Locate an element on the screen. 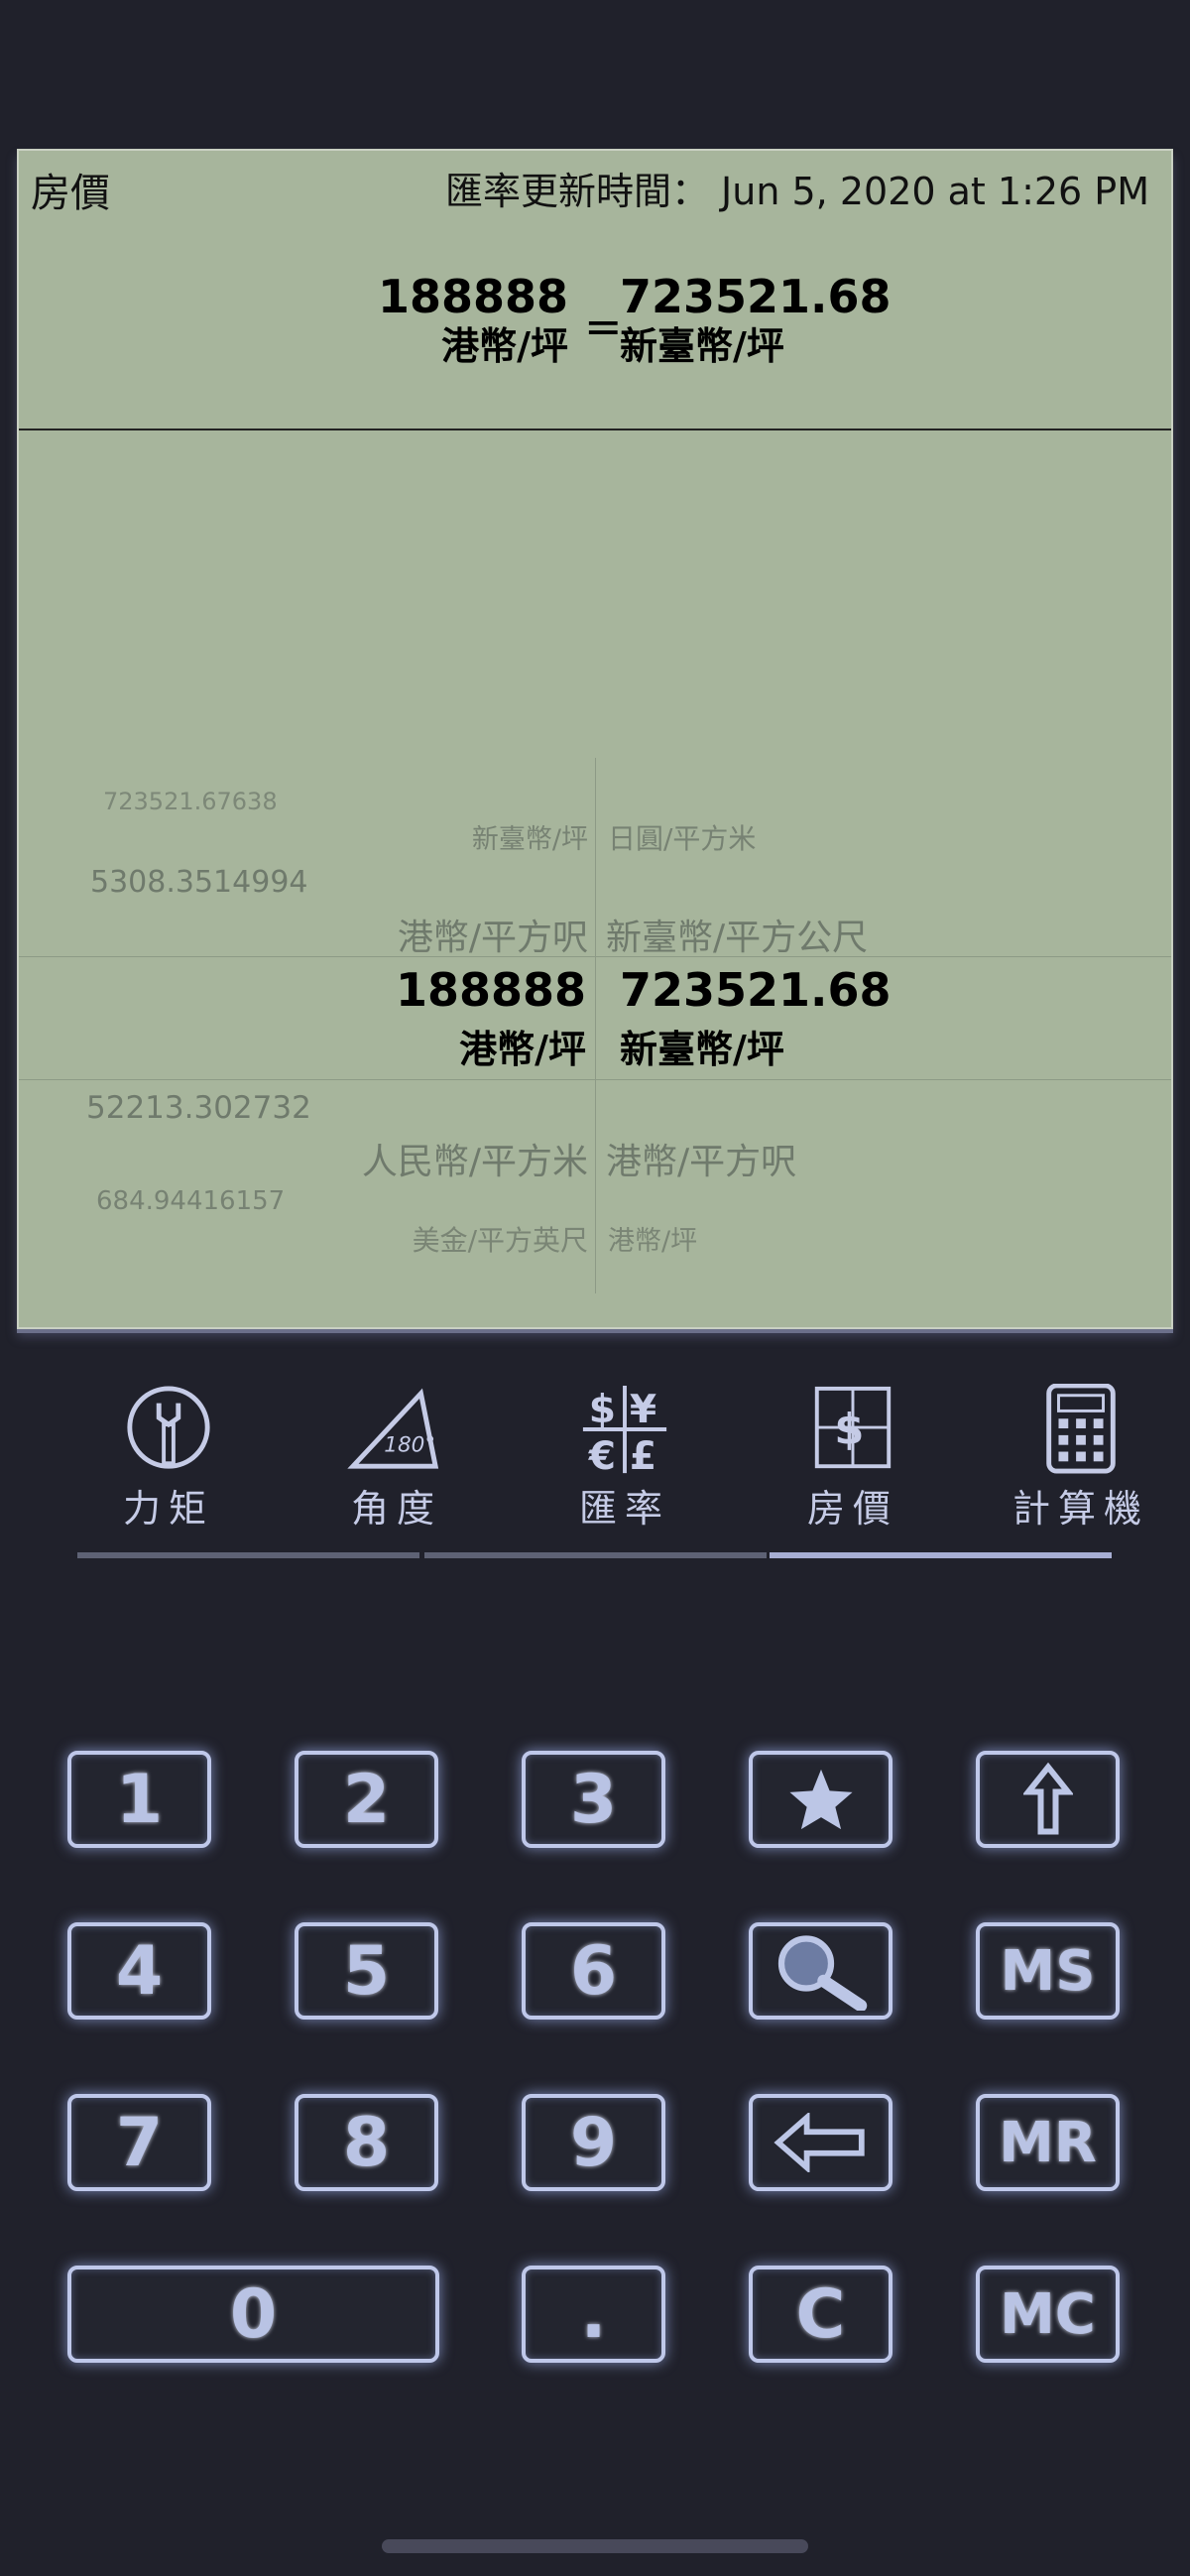  from-unit: 港幣/坪 is located at coordinates (504, 346).